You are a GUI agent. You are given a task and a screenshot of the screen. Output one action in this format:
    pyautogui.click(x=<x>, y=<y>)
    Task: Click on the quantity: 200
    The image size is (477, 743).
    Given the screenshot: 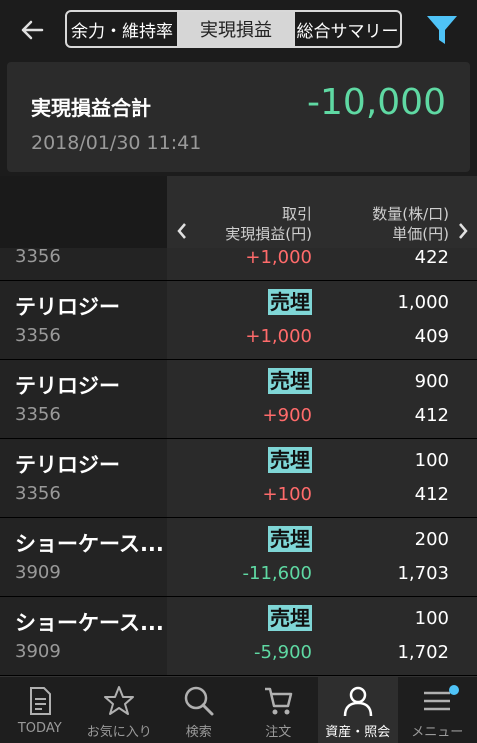 What is the action you would take?
    pyautogui.click(x=432, y=539)
    